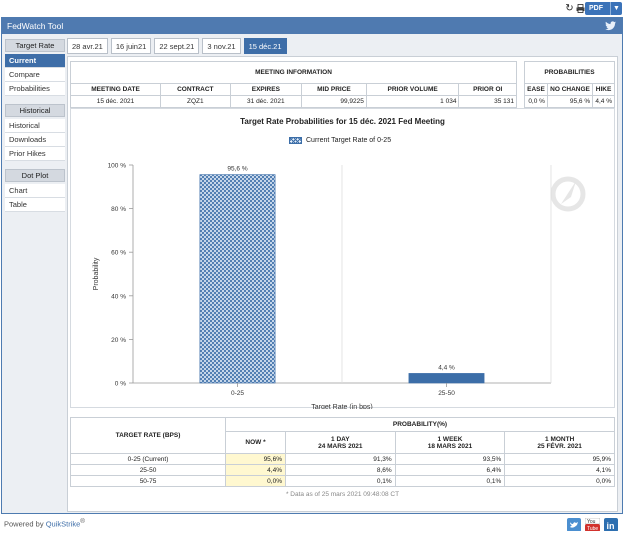  I want to click on x-tick-label: 25-50, so click(446, 393).